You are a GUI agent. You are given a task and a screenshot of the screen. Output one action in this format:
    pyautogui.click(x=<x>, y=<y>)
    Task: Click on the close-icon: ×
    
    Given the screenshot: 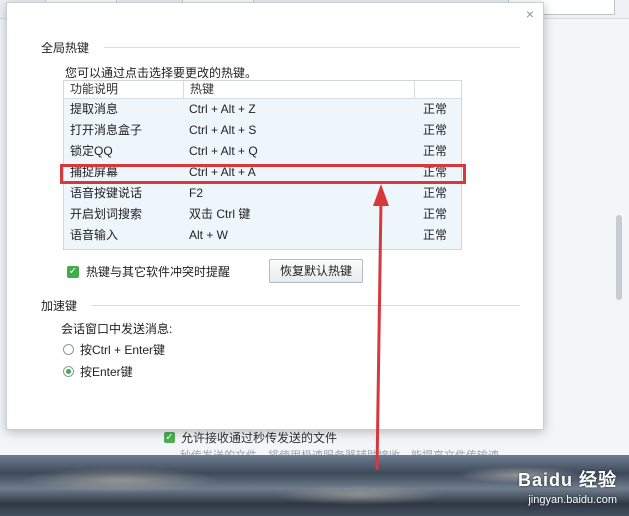 What is the action you would take?
    pyautogui.click(x=530, y=14)
    